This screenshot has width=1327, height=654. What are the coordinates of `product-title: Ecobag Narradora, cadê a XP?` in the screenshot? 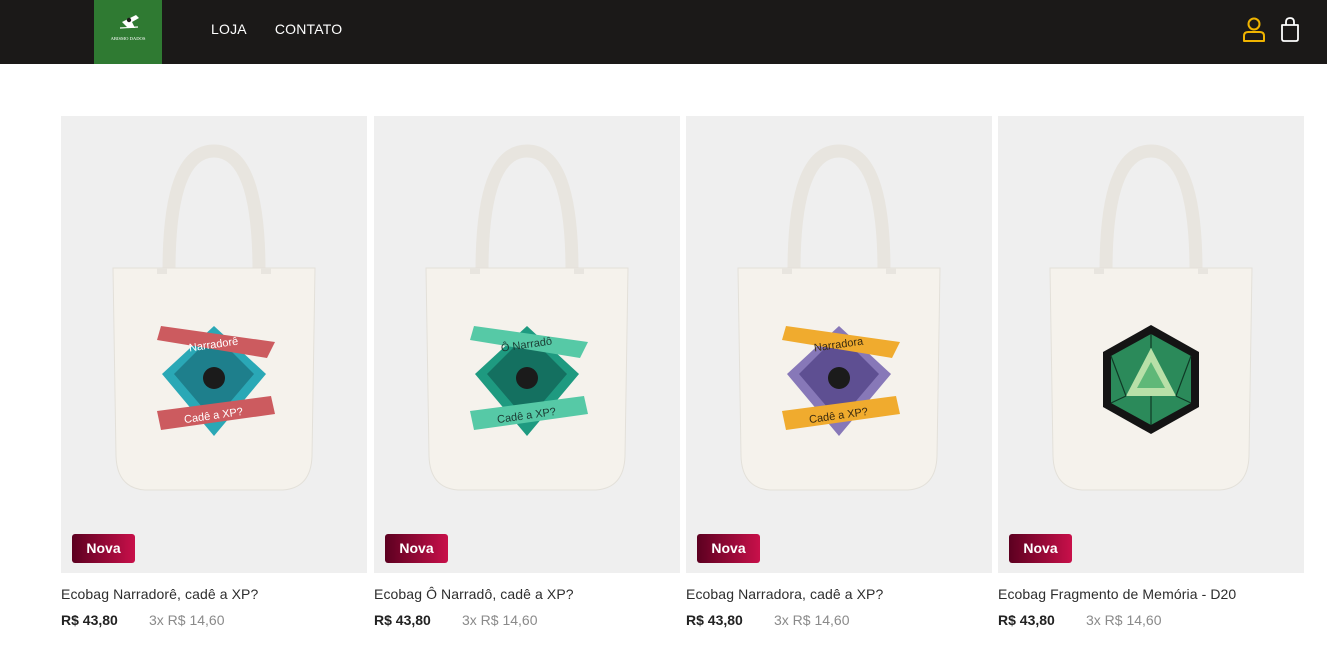 It's located at (784, 594).